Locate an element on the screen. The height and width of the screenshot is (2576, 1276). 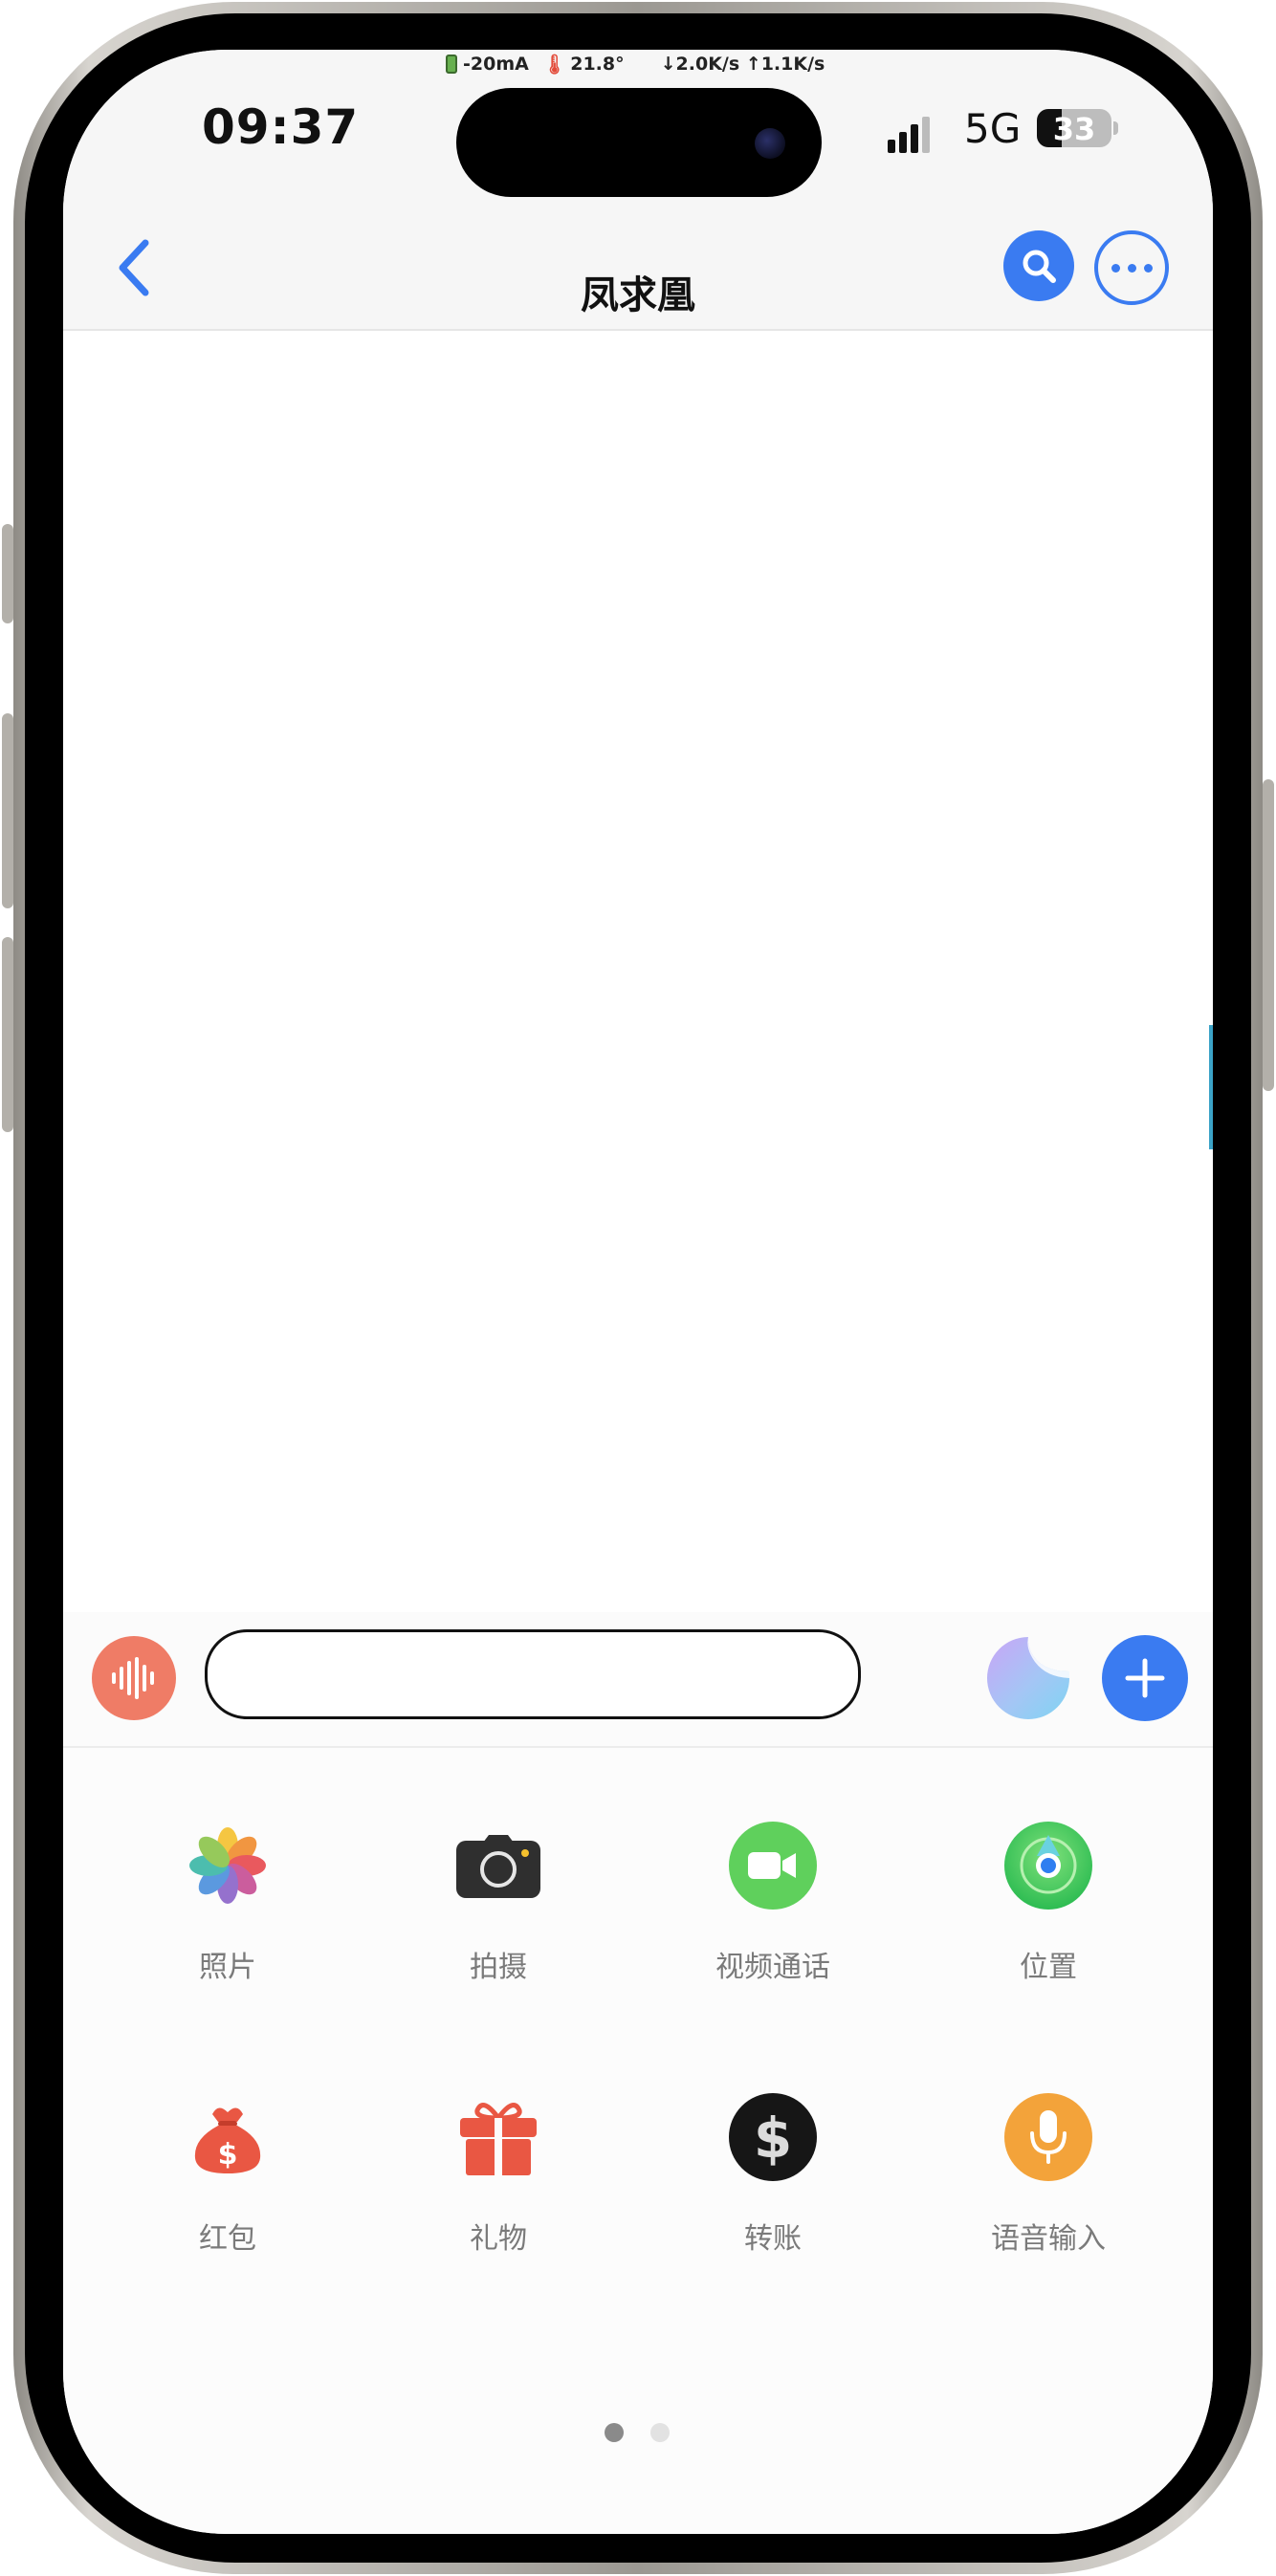
panel-item-camera: 拍摄 is located at coordinates (498, 1904).